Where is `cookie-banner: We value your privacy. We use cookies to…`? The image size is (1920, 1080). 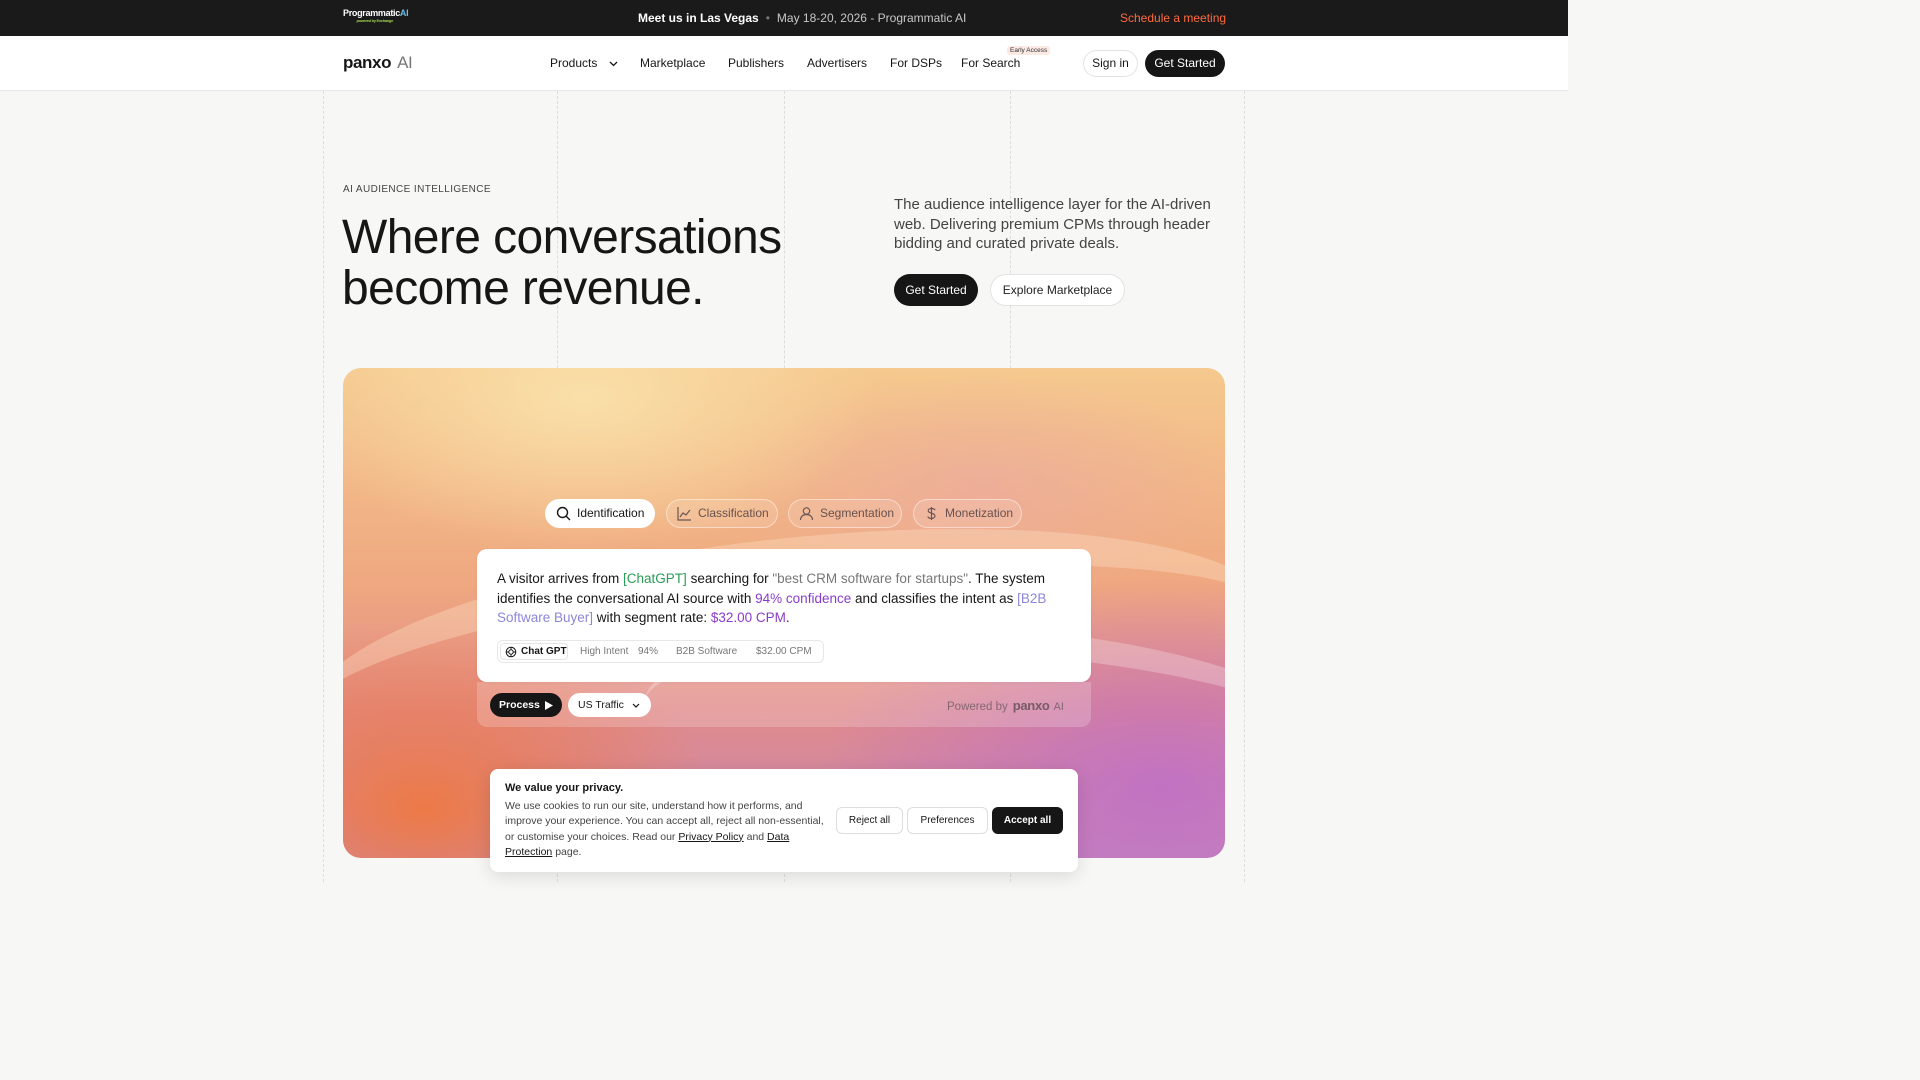 cookie-banner: We value your privacy. We use cookies to… is located at coordinates (784, 820).